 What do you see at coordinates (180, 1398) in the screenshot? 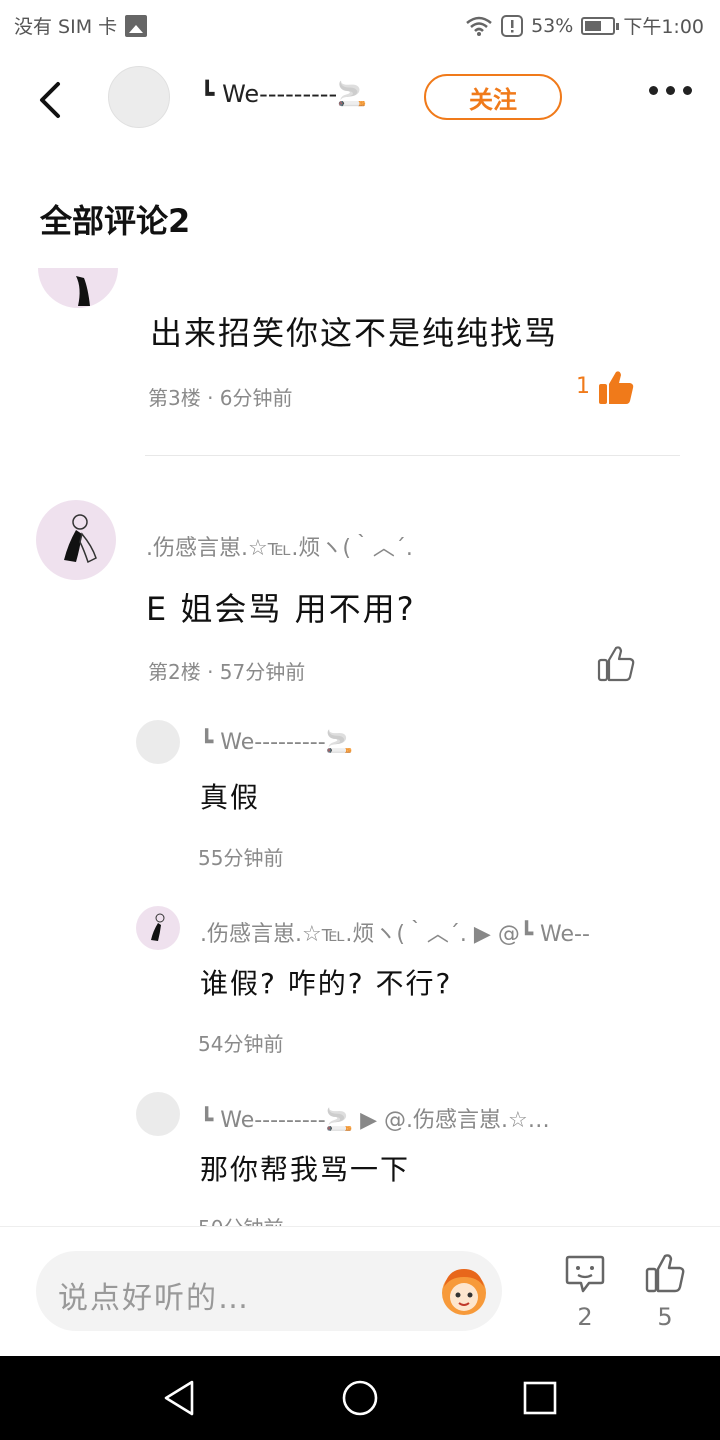
I see `nav-back-icon` at bounding box center [180, 1398].